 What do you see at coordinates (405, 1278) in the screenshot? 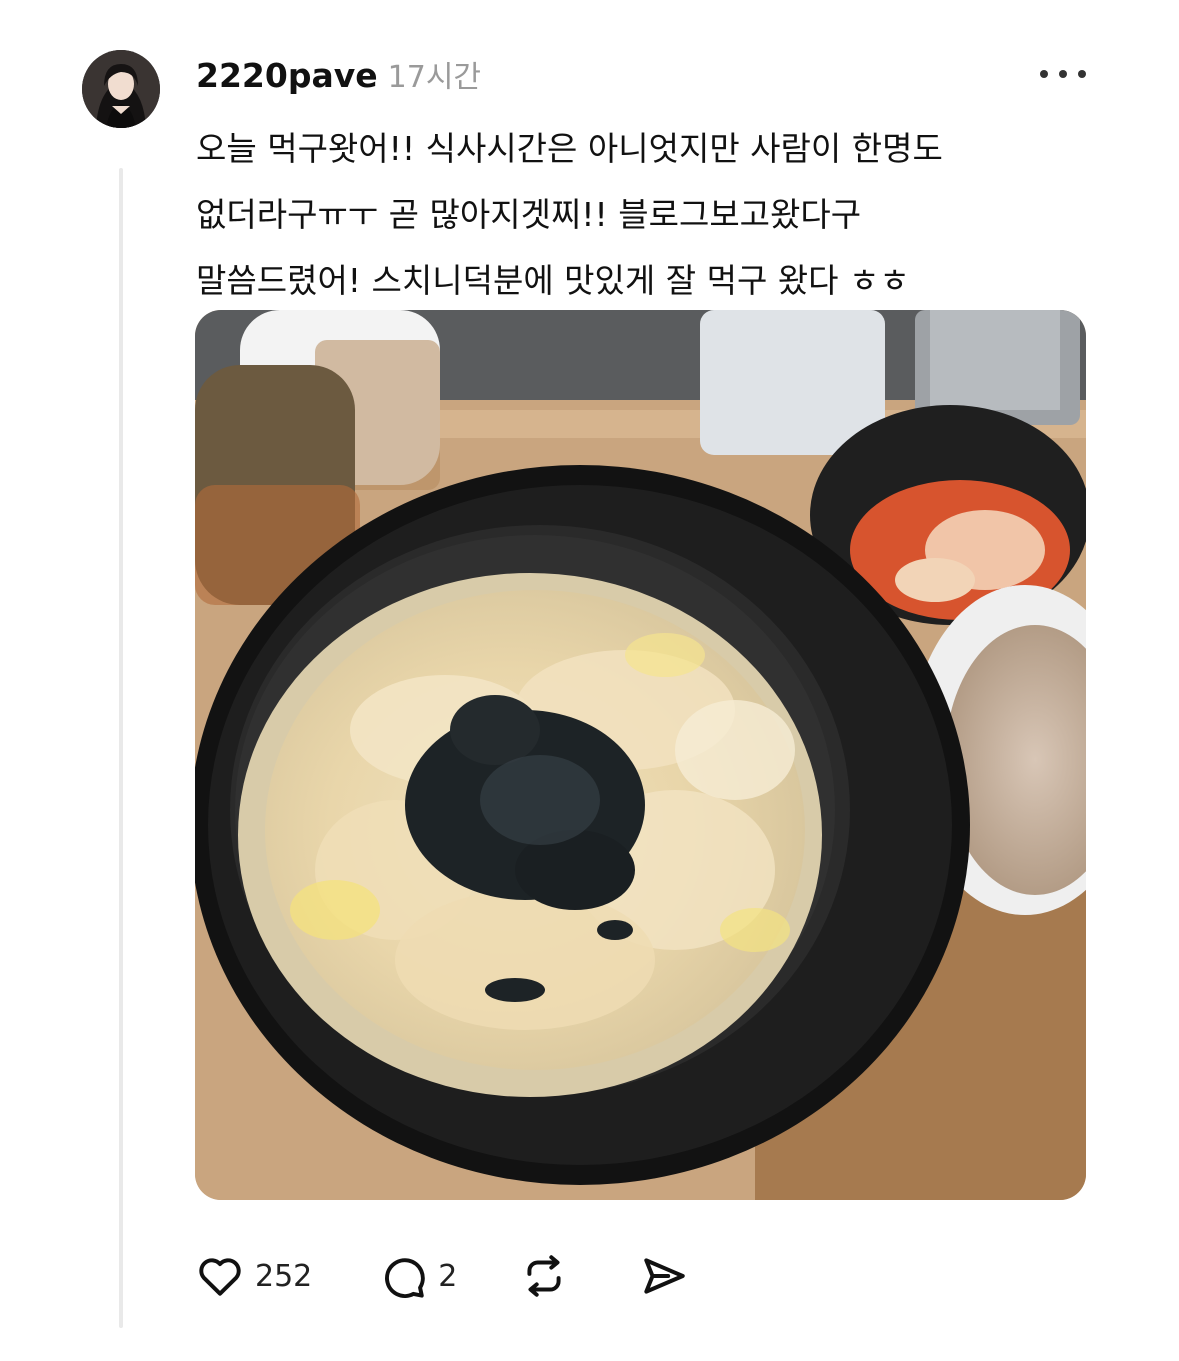
I see `speech-bubble-icon` at bounding box center [405, 1278].